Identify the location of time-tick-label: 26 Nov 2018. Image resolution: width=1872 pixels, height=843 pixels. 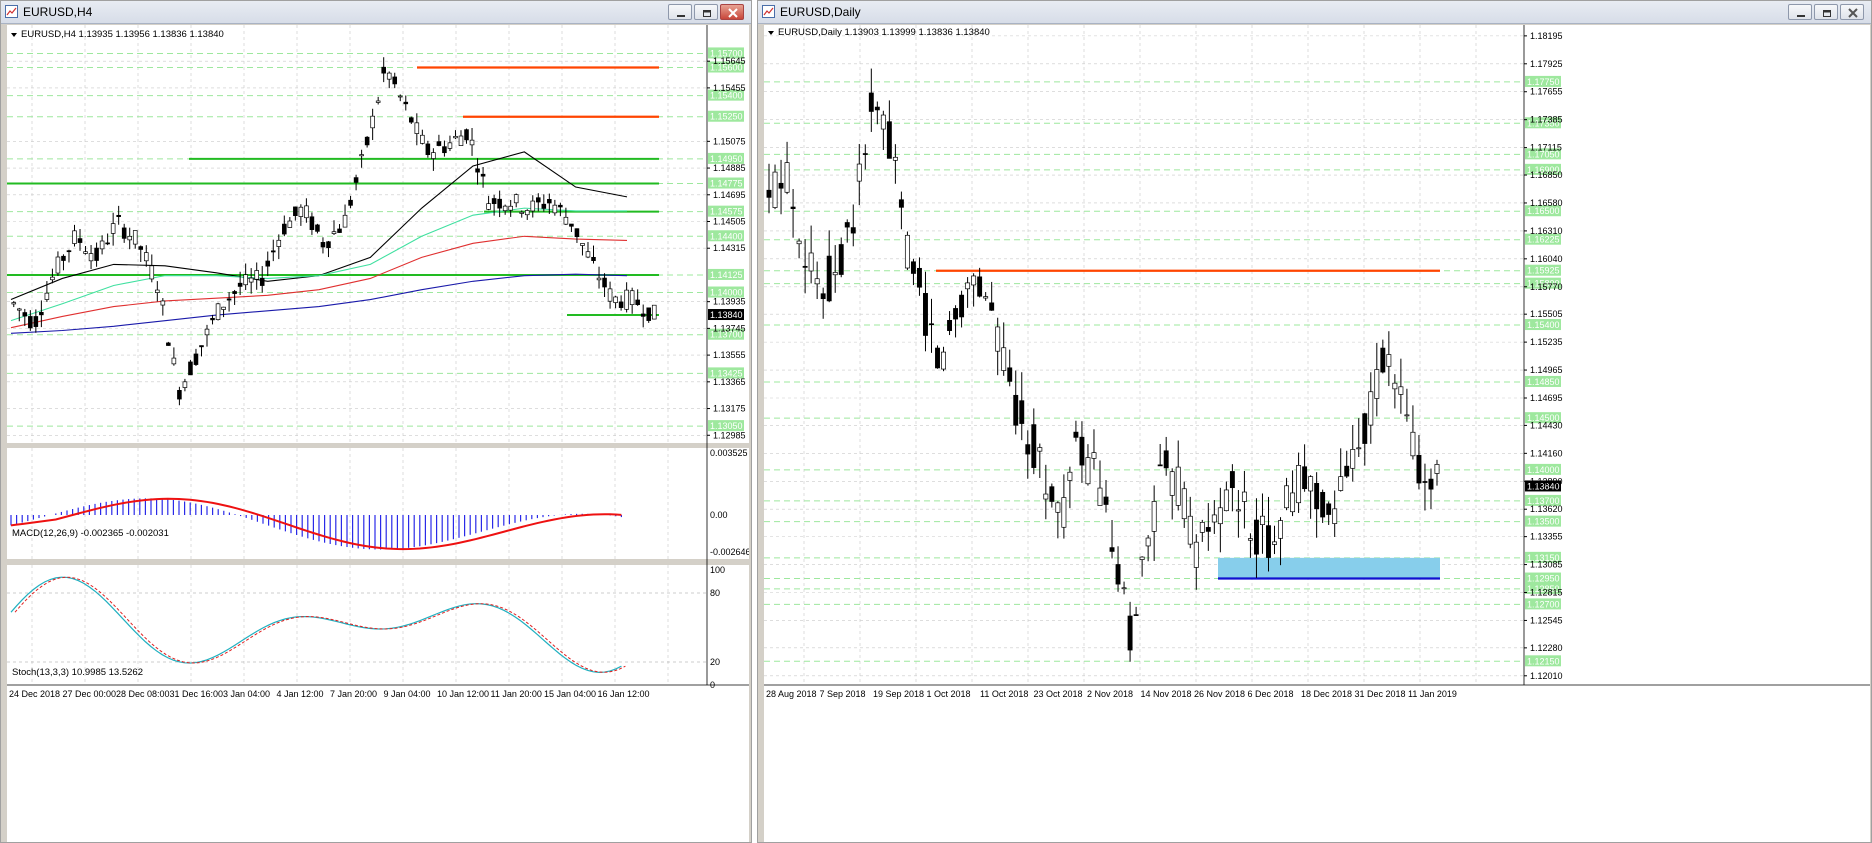
(1219, 694).